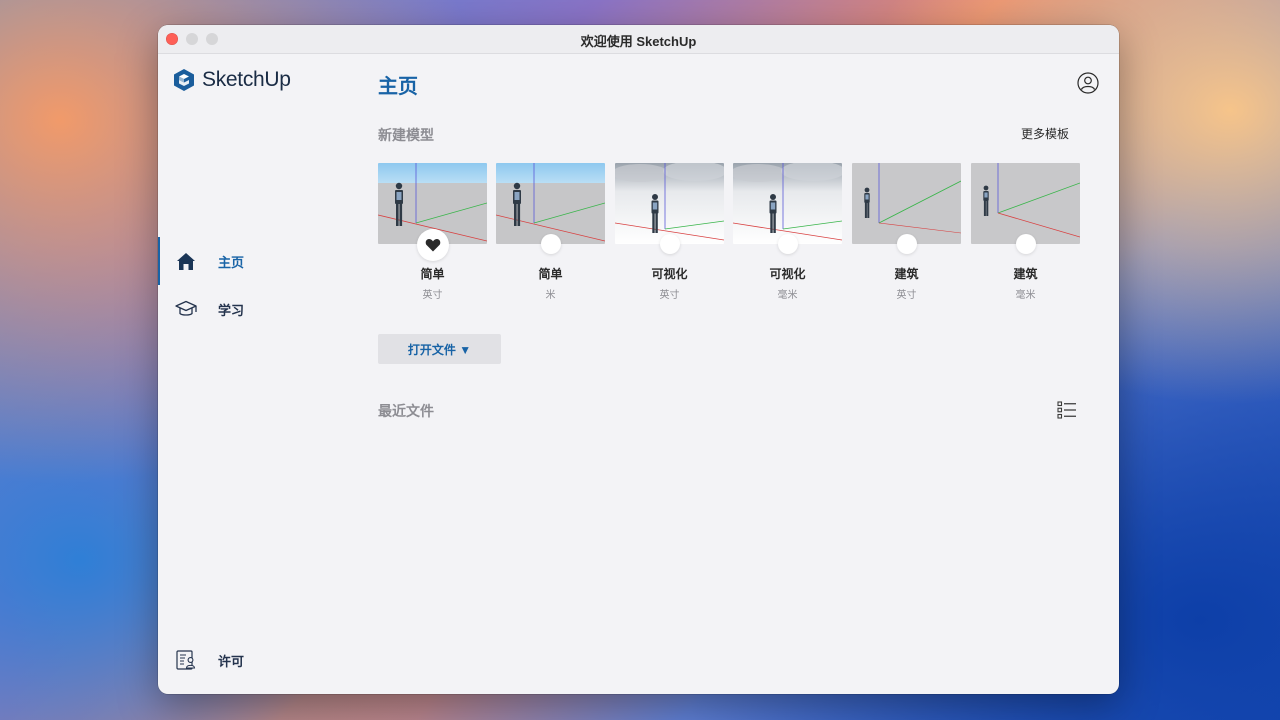 The height and width of the screenshot is (720, 1280). I want to click on sidebar-item-home: 主页, so click(258, 261).